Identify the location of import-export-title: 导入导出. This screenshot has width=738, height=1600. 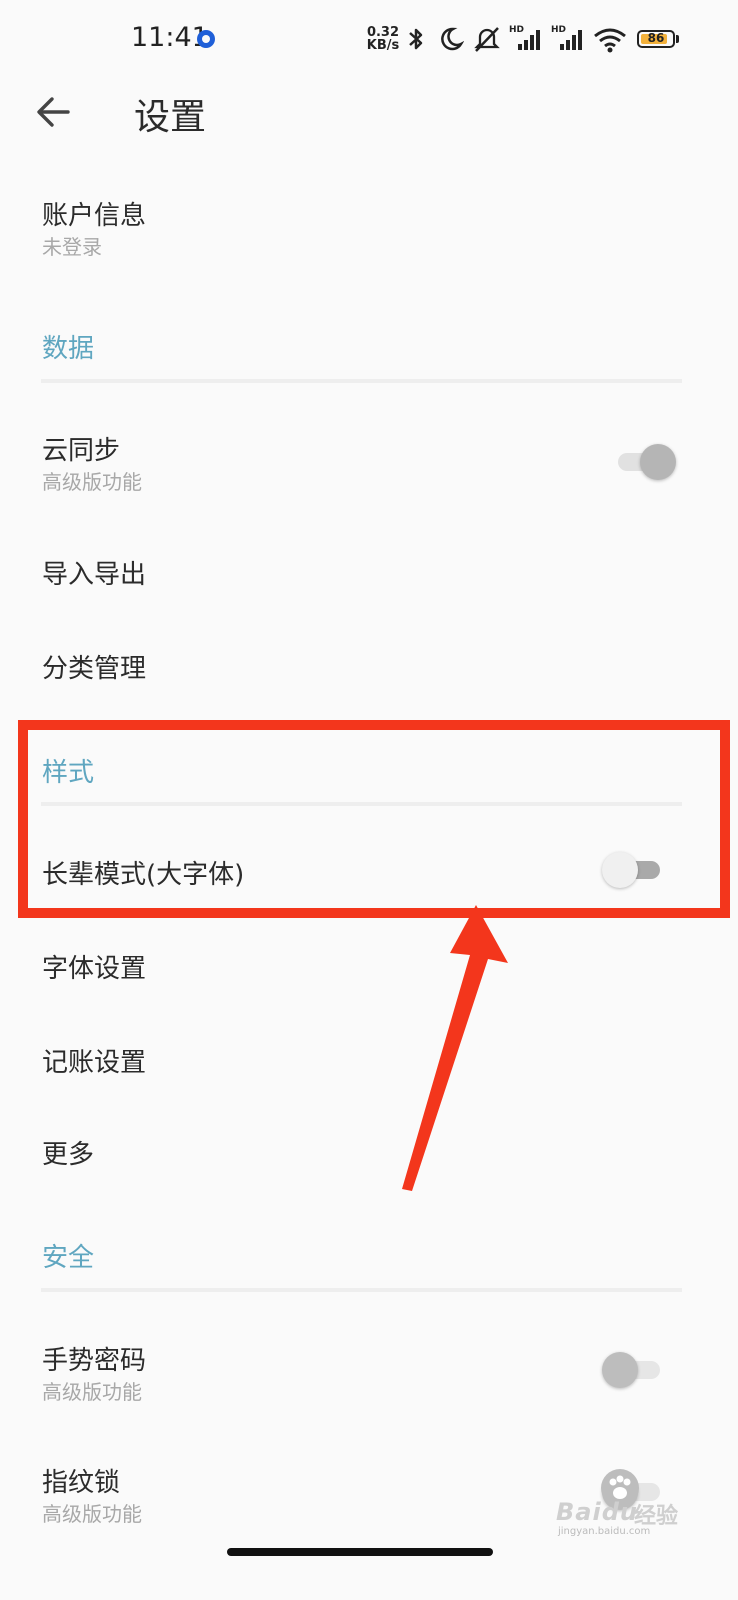
(94, 575).